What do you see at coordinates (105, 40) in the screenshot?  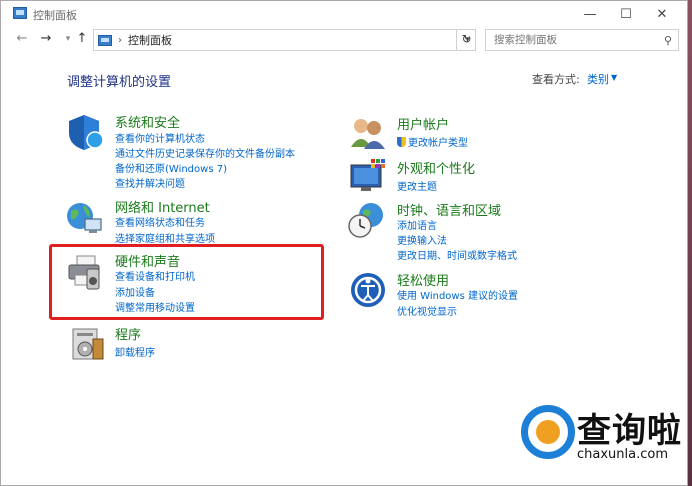 I see `control-panel-icon` at bounding box center [105, 40].